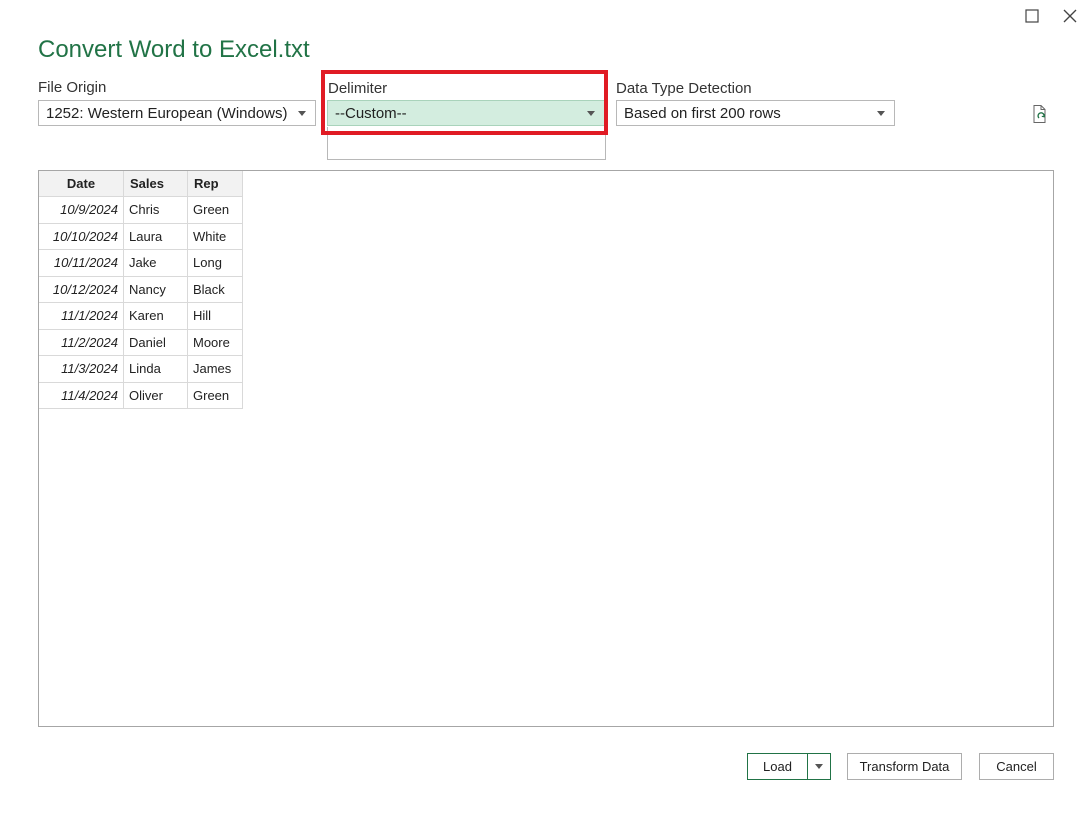 The height and width of the screenshot is (819, 1089). What do you see at coordinates (81, 263) in the screenshot?
I see `cell-date: 10/11/2024` at bounding box center [81, 263].